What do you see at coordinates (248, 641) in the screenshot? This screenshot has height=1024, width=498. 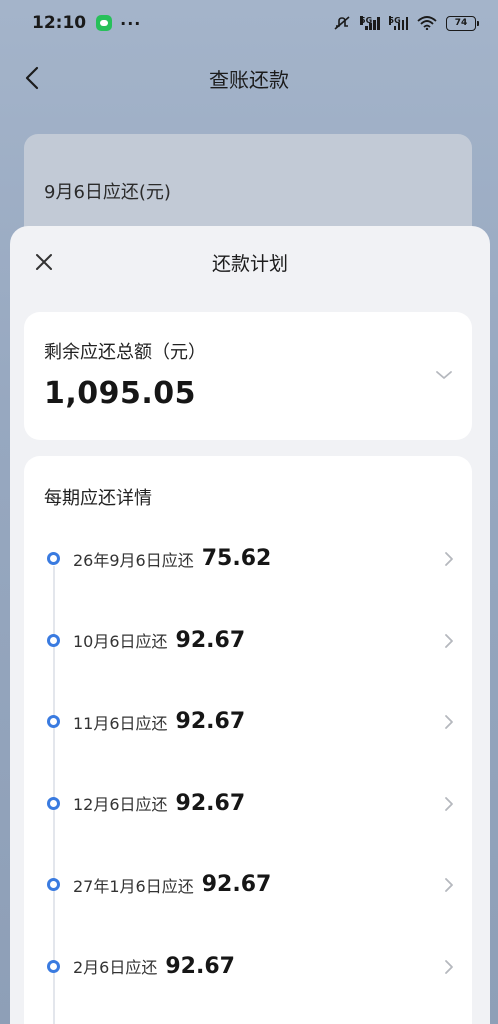 I see `installment-row: 10月6日应还 92.67` at bounding box center [248, 641].